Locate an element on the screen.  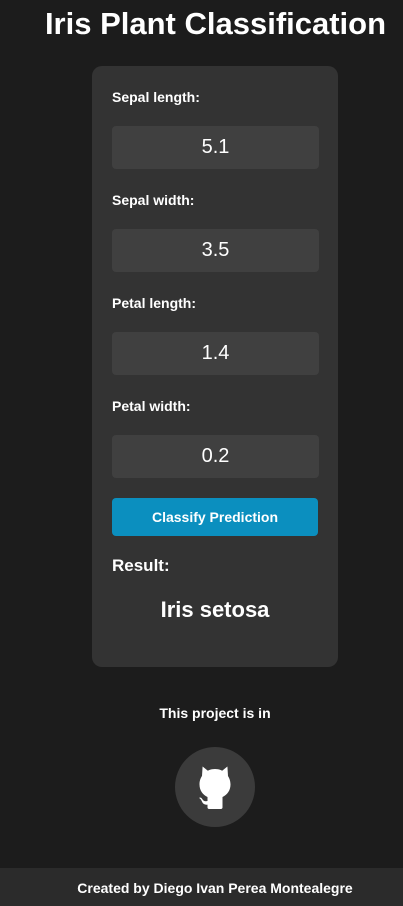
petal-length-input is located at coordinates (215, 353).